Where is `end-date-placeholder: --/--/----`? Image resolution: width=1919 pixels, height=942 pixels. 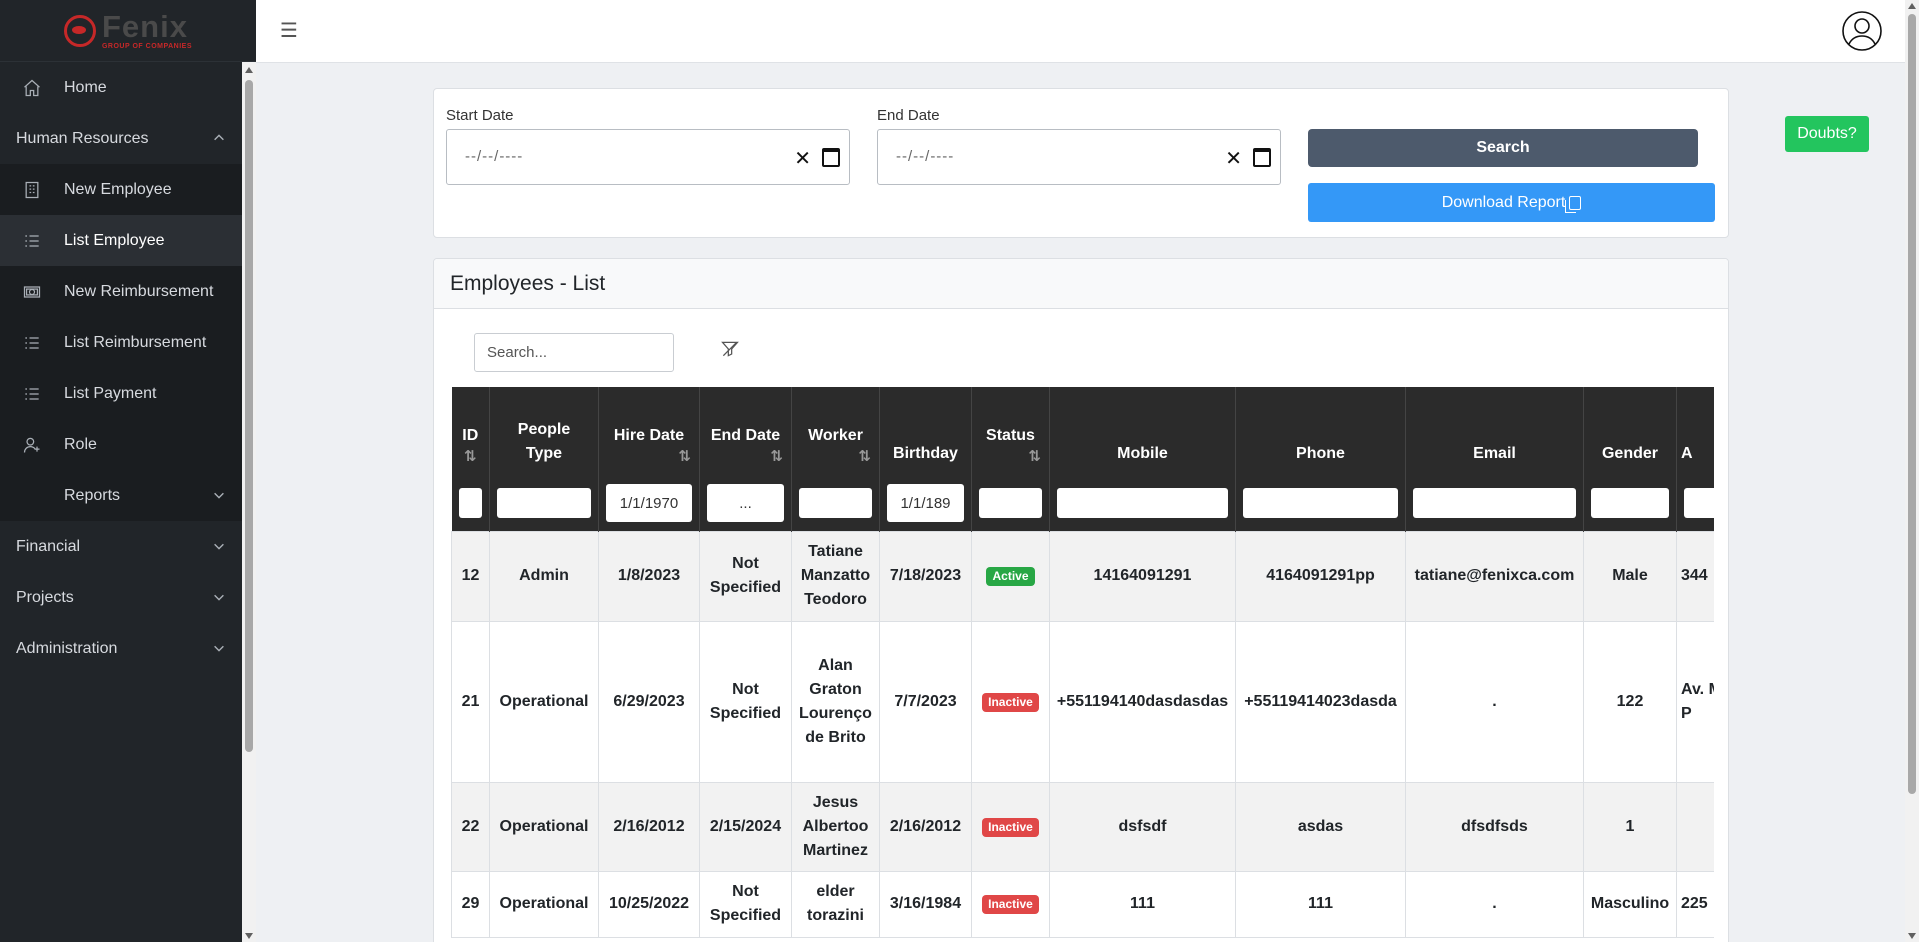
end-date-placeholder: --/--/---- is located at coordinates (925, 156).